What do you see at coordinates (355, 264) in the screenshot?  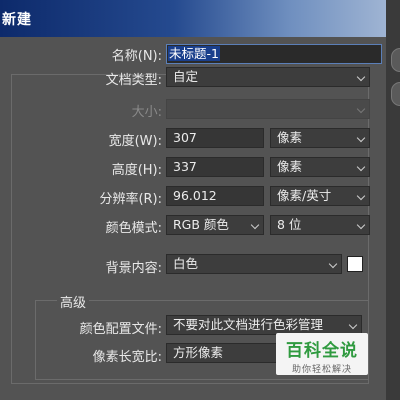 I see `background-color-swatch` at bounding box center [355, 264].